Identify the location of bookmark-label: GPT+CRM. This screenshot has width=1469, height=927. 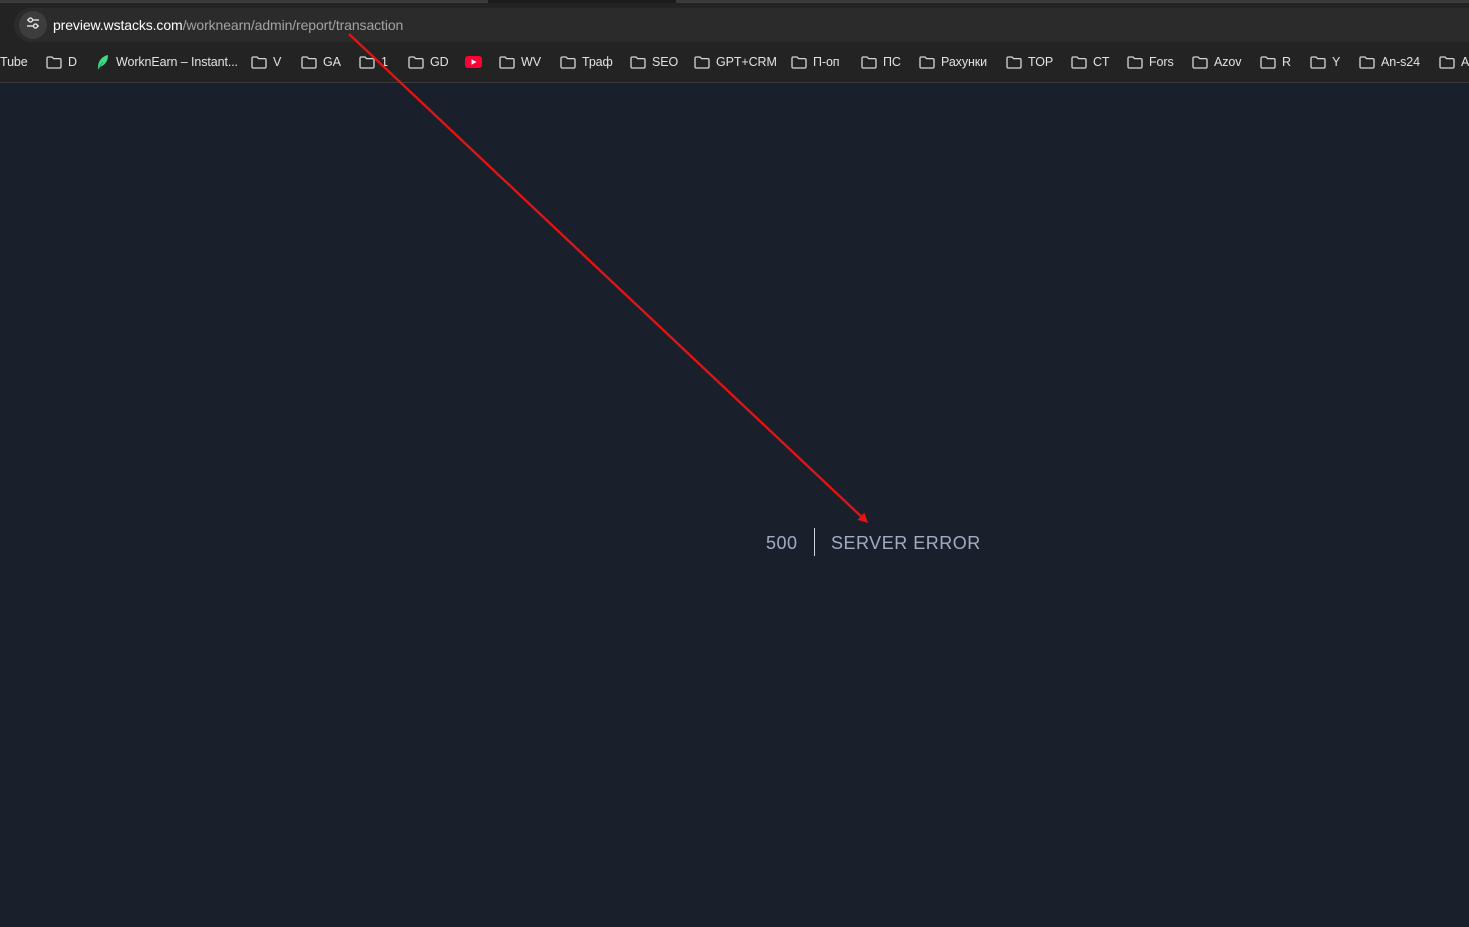
(746, 62).